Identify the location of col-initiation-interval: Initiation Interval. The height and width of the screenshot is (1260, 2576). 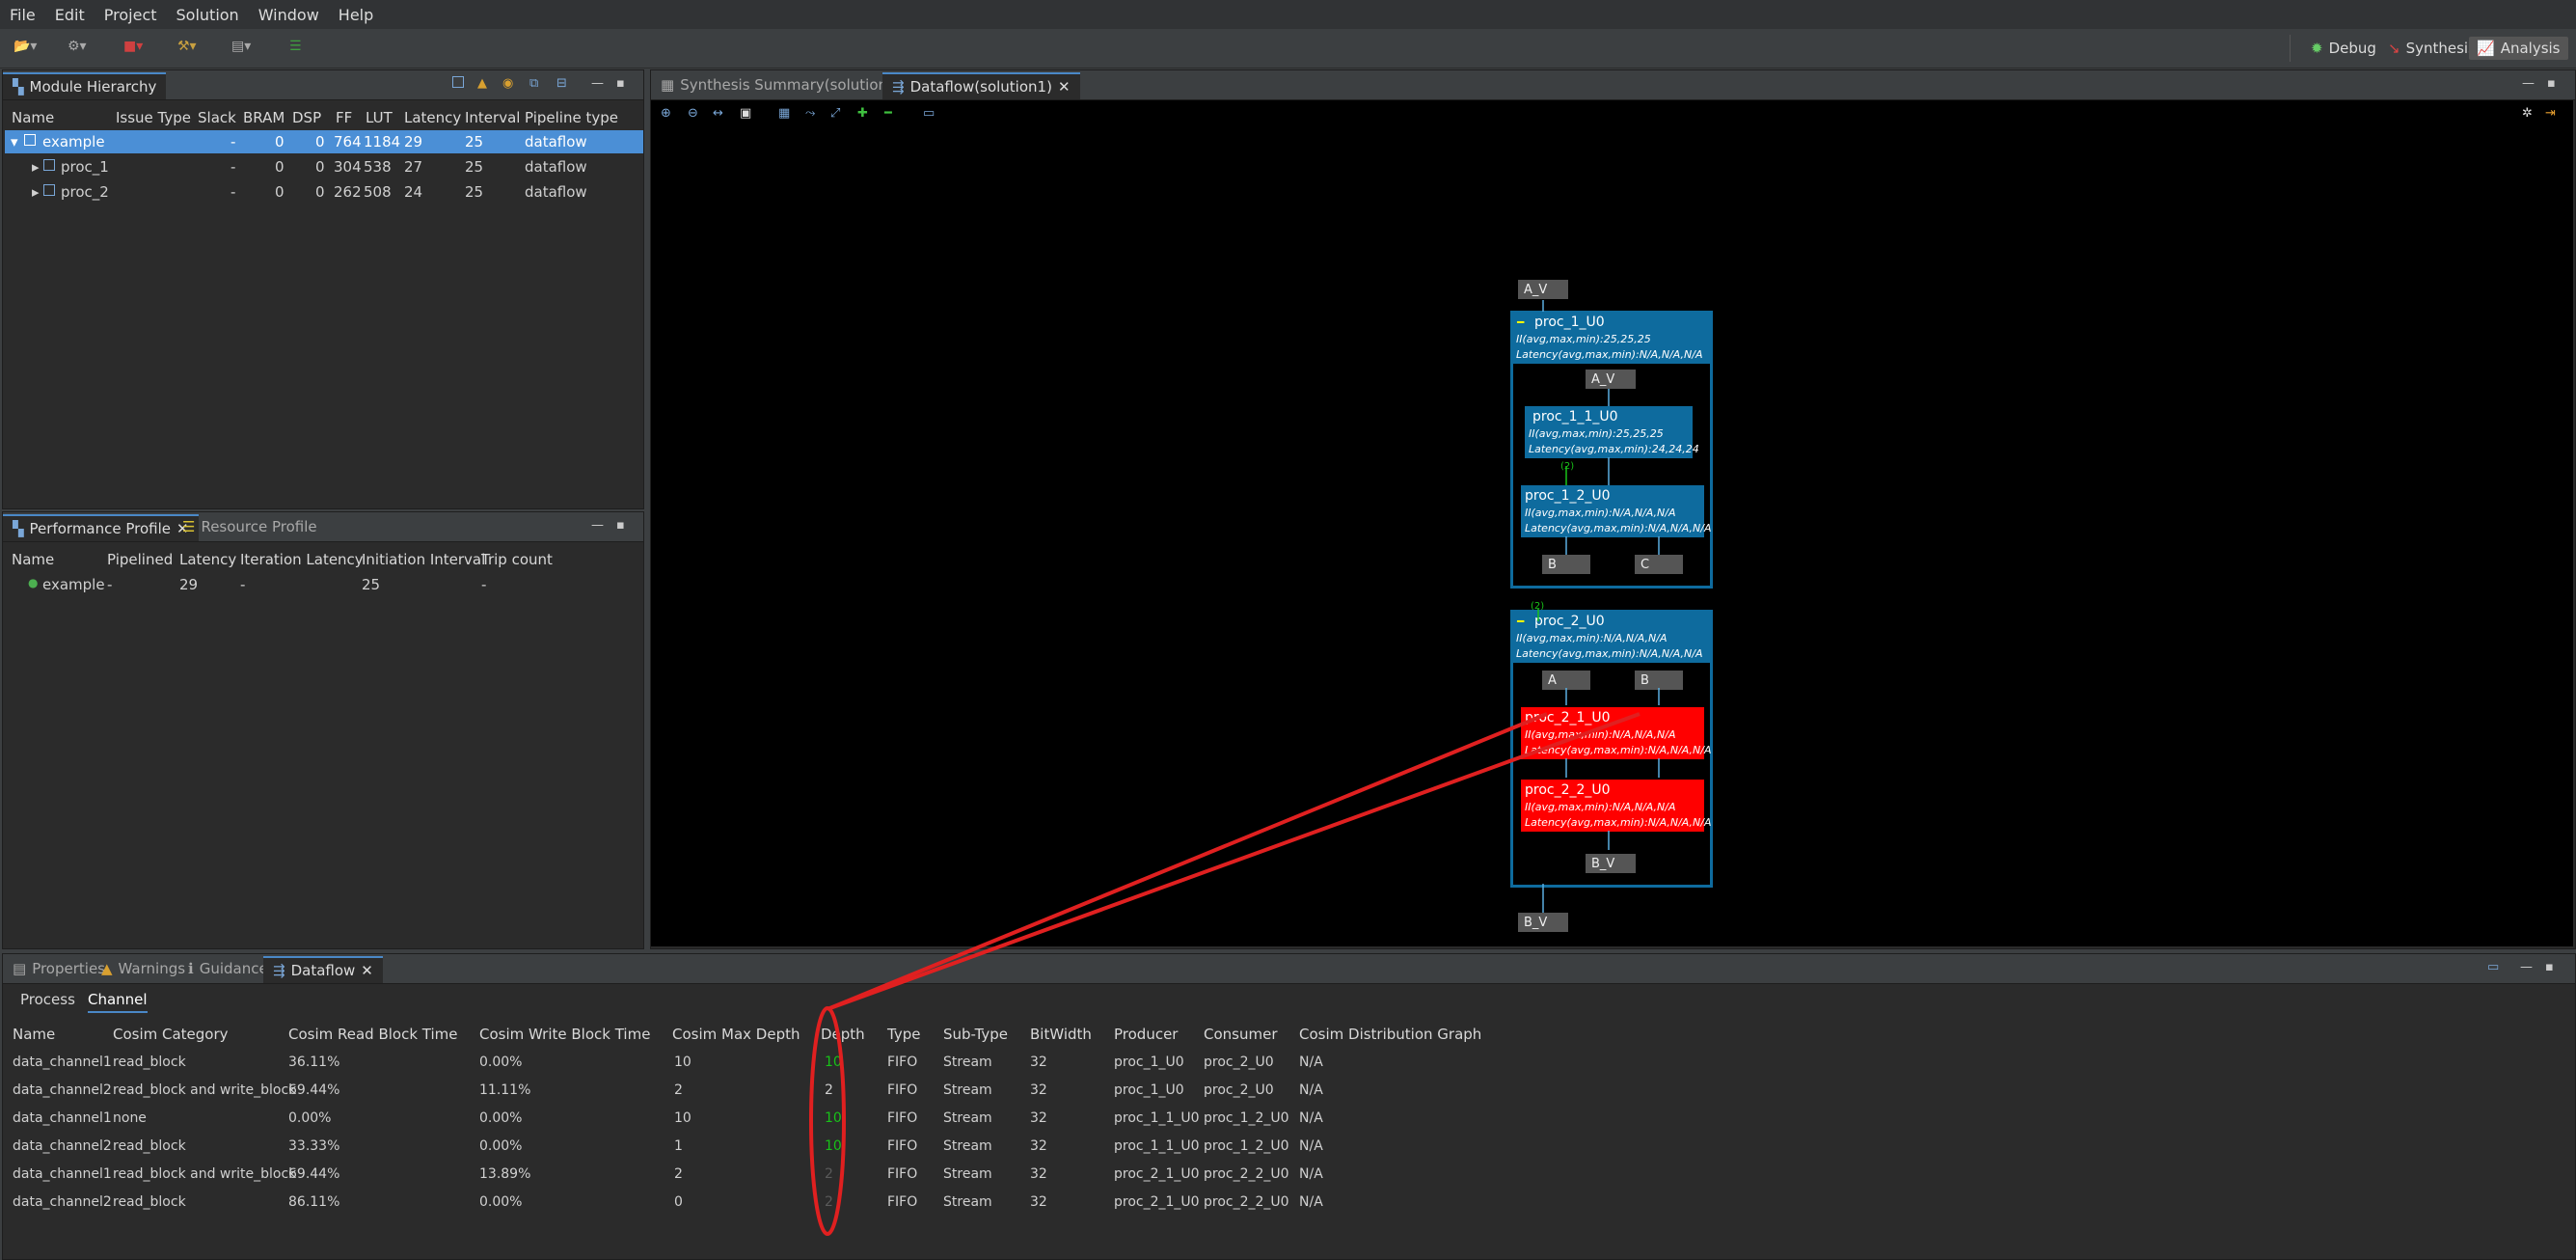
(423, 560).